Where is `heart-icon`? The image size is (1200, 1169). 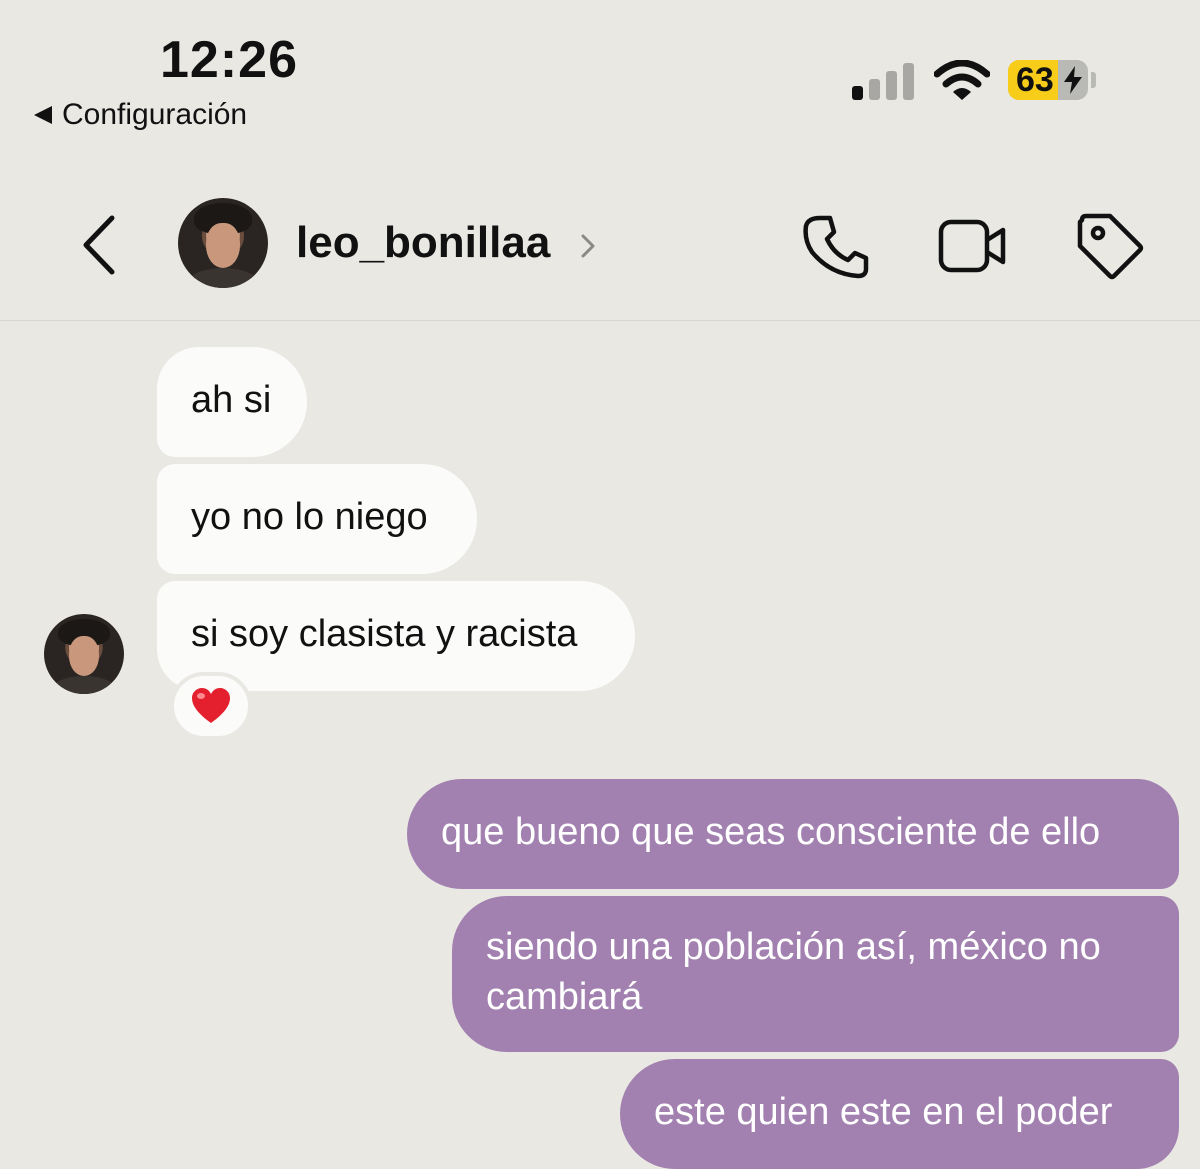
heart-icon is located at coordinates (211, 705).